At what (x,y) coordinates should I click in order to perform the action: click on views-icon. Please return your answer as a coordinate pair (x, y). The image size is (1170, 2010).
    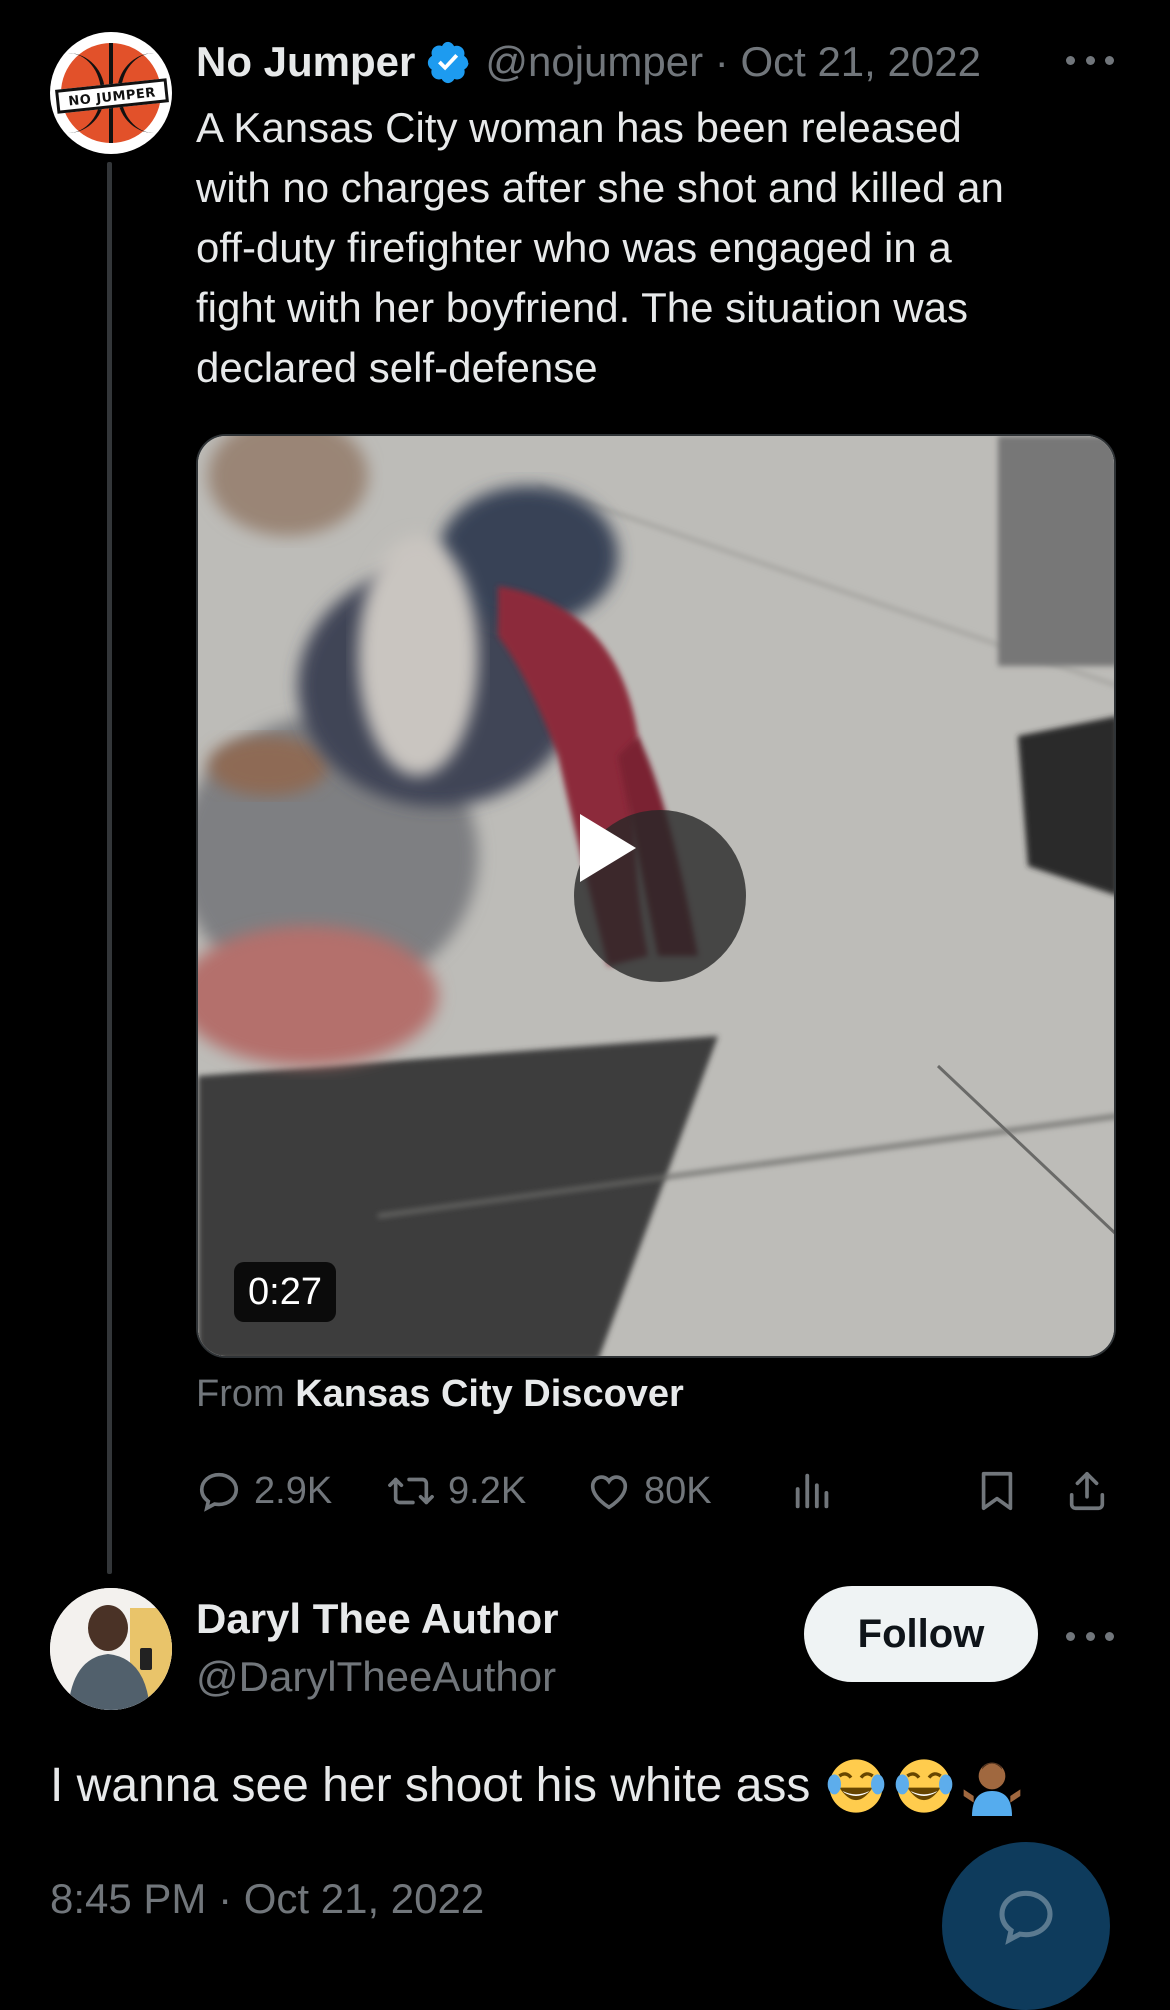
    Looking at the image, I should click on (812, 1491).